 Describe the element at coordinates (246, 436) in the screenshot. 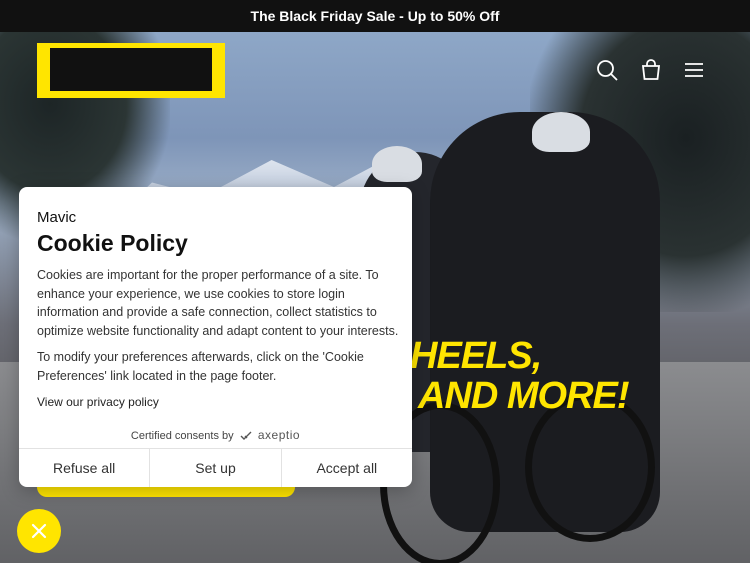

I see `axeptio-logo-icon` at that location.